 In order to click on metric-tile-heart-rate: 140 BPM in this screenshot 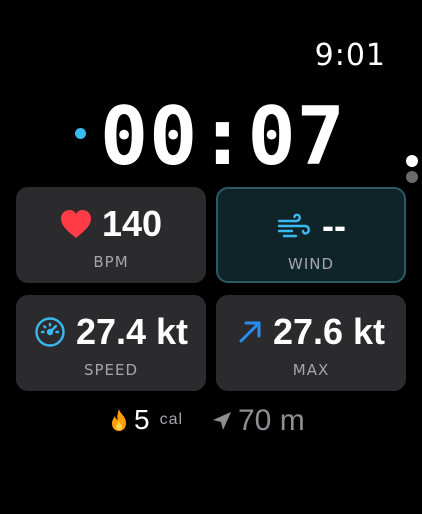, I will do `click(111, 235)`.